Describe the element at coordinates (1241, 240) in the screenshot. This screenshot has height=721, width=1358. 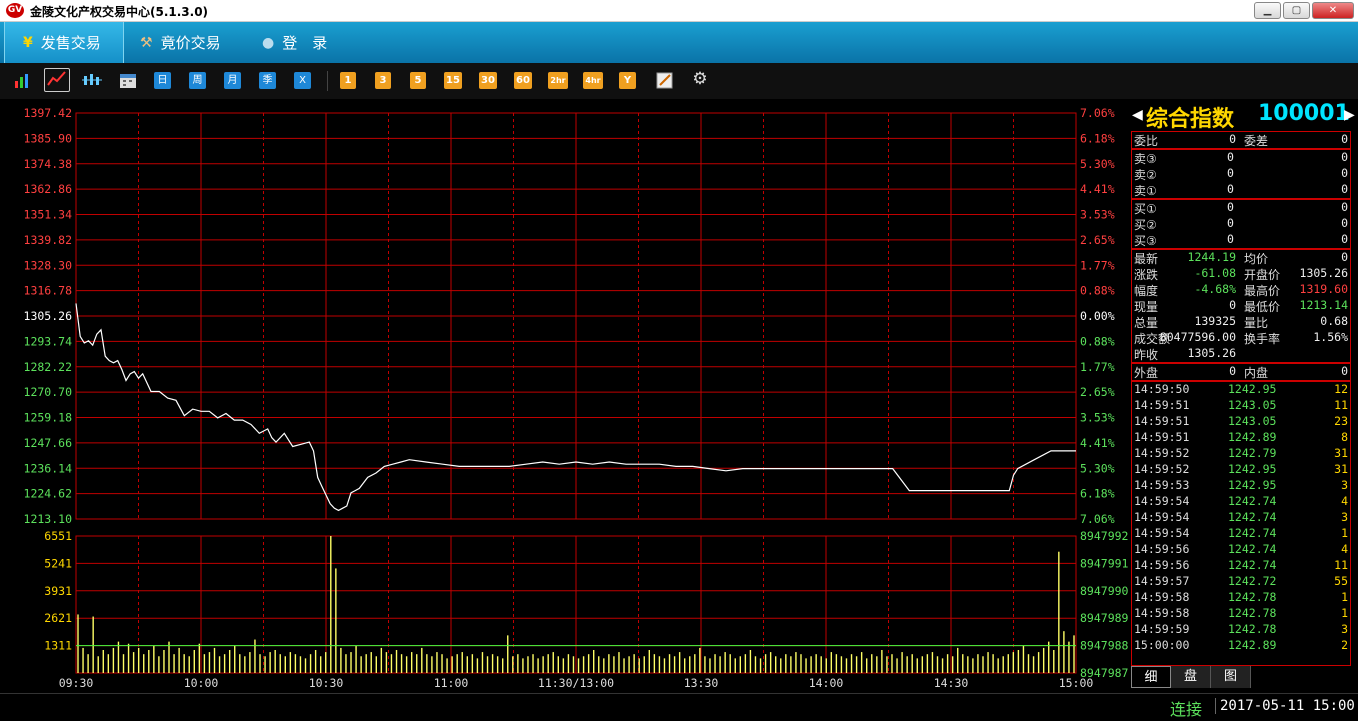
I see `buy-level-row: 买③ 0 0` at that location.